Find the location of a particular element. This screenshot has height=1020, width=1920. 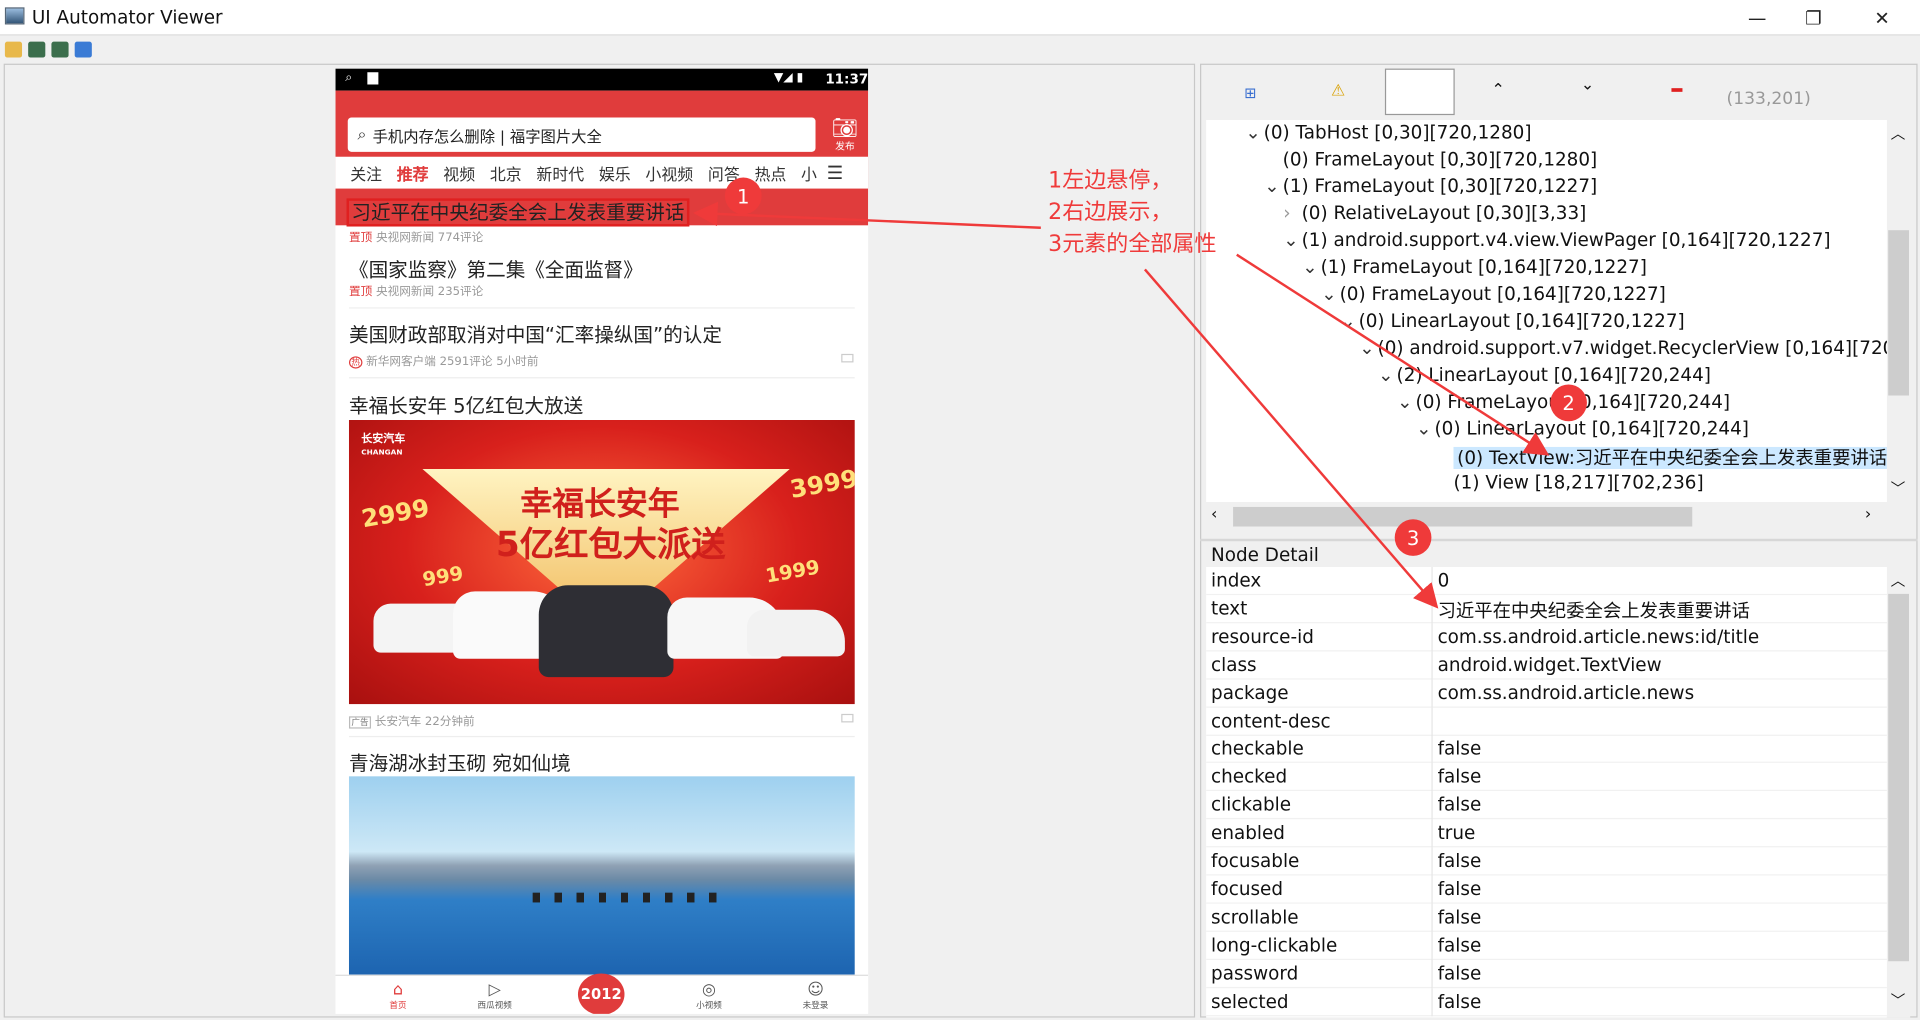

annotation-note: 1左边悬停， 2右边展示， 3元素的全部属性 is located at coordinates (1132, 212).